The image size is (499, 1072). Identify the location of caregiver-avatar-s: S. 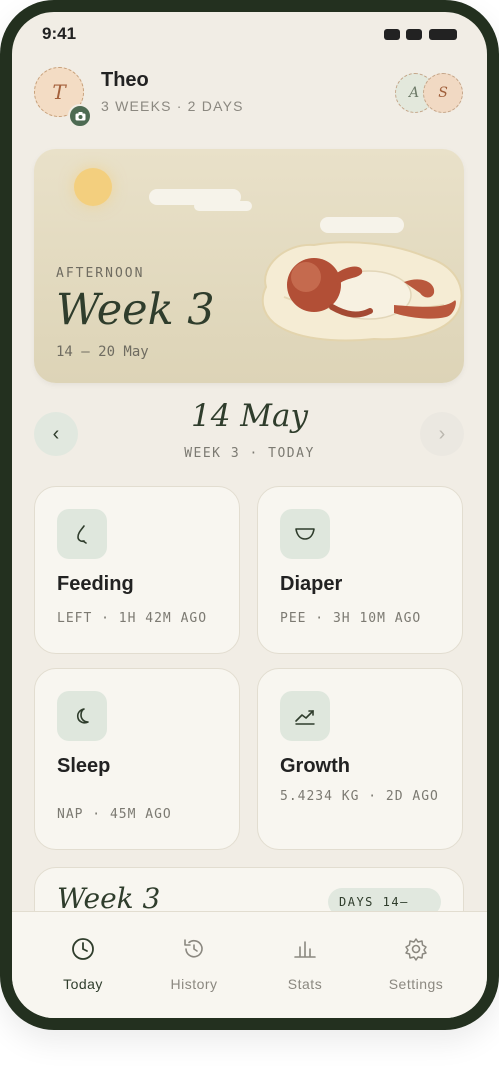
(443, 93).